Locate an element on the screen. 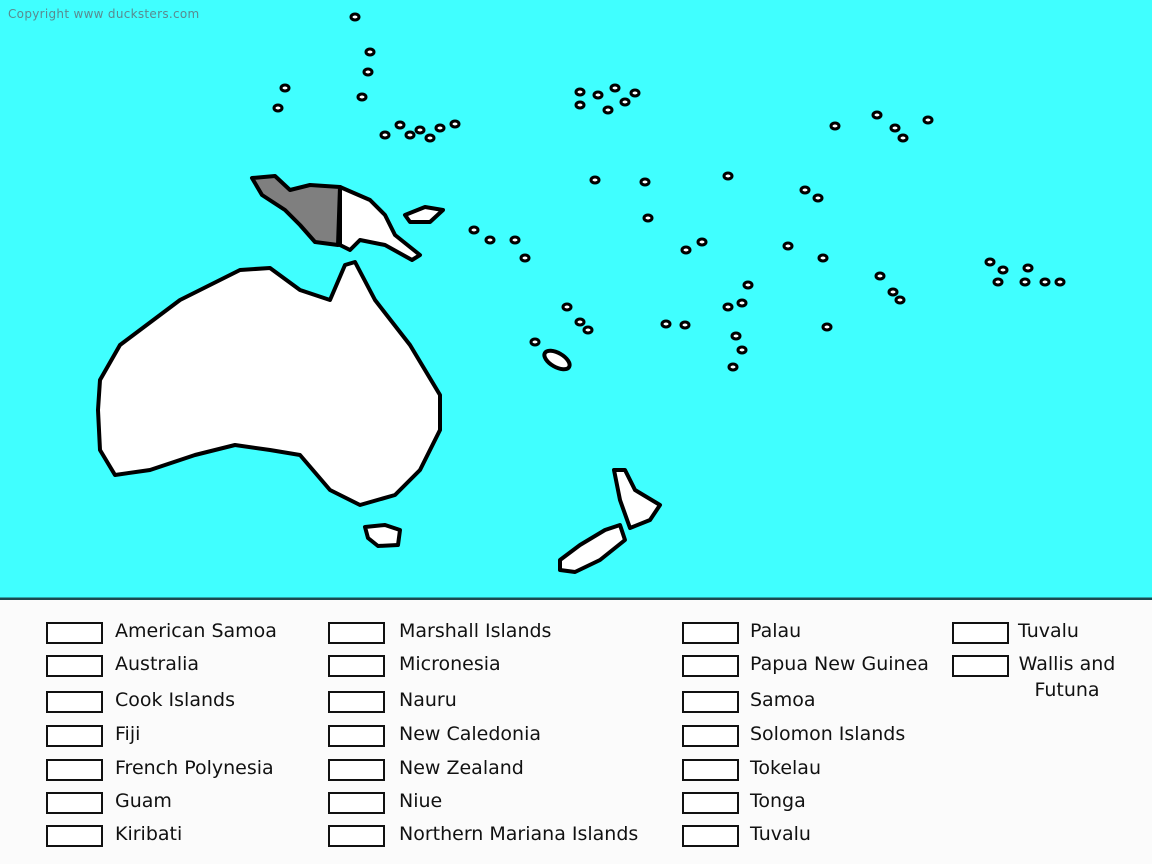 The height and width of the screenshot is (864, 1152). legend-label: Samoa is located at coordinates (783, 700).